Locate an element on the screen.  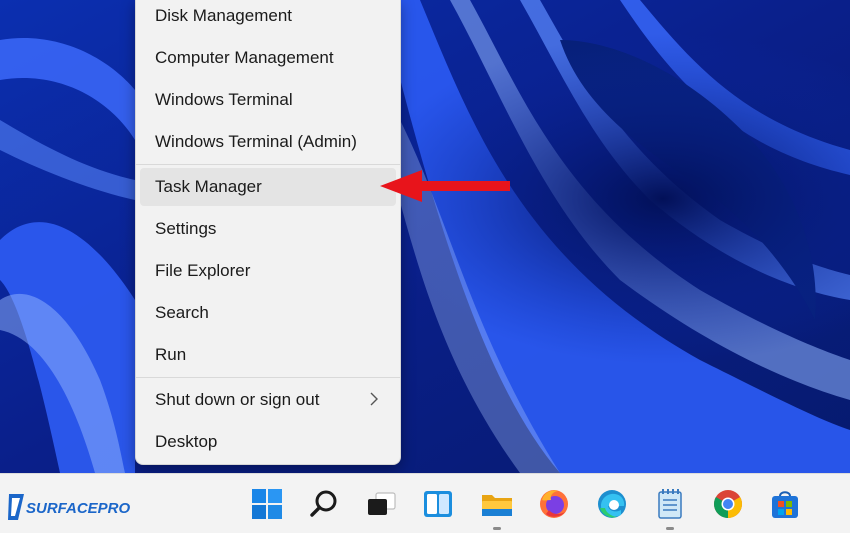
surfacepro-watermark-logo: SURFACEPRO is located at coordinates (69, 507).